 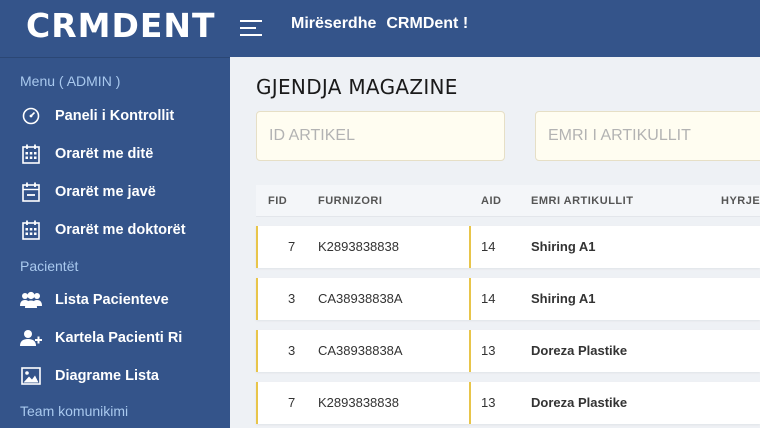 What do you see at coordinates (112, 300) in the screenshot?
I see `sidebar-item-label: Lista Pacienteve` at bounding box center [112, 300].